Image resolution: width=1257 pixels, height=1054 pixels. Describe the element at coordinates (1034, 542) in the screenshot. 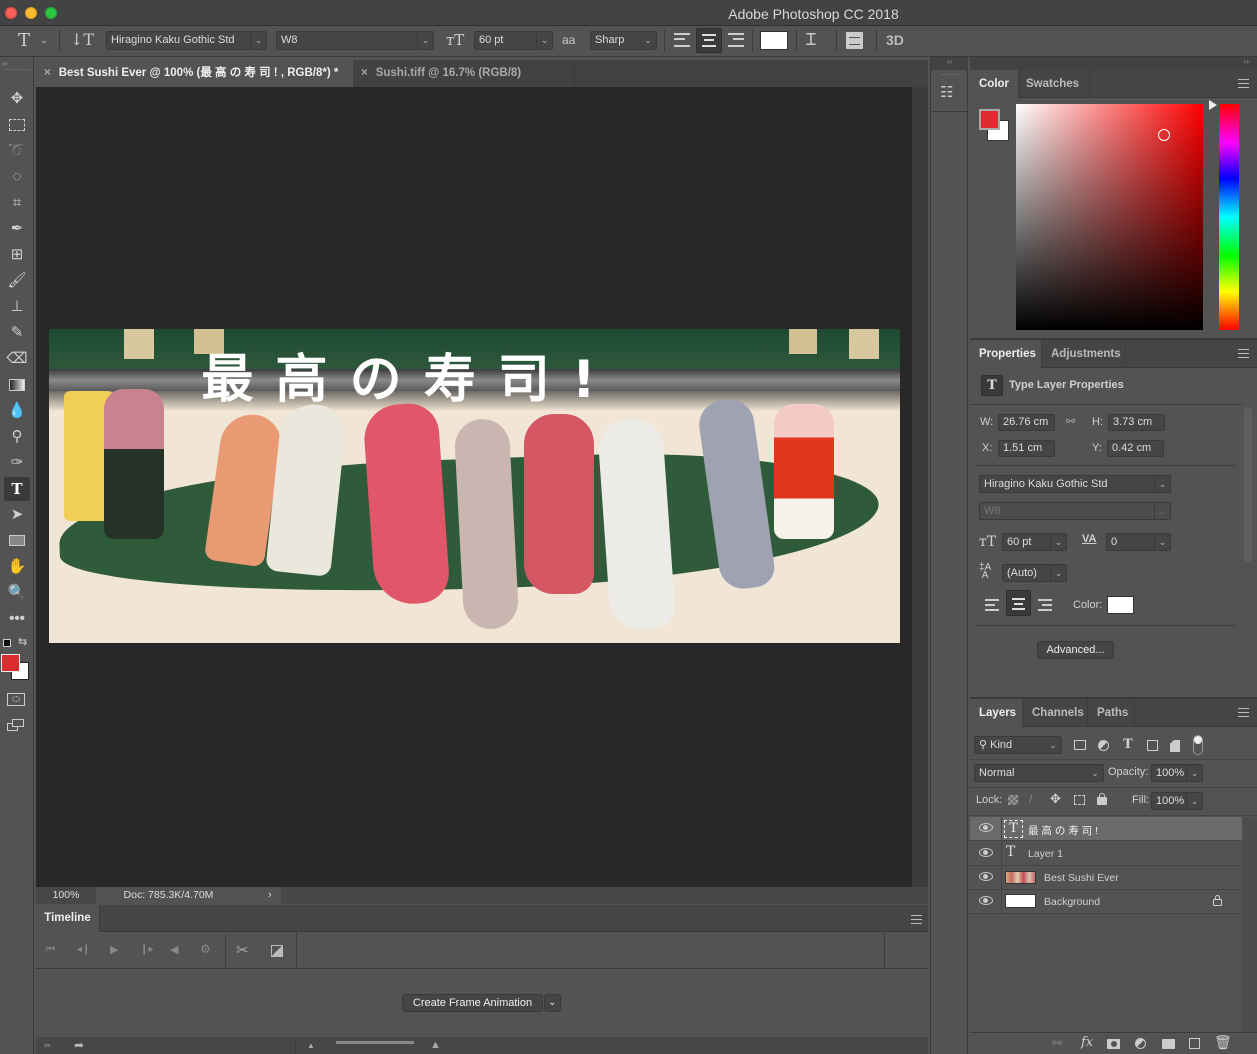

I see `properties-font-size-select: 60 pt ⌄` at that location.